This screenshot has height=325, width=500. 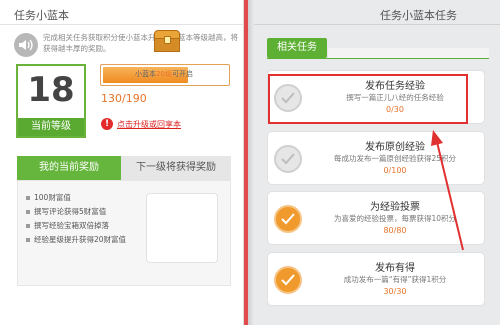 I want to click on arrow-icon, so click(x=447, y=190).